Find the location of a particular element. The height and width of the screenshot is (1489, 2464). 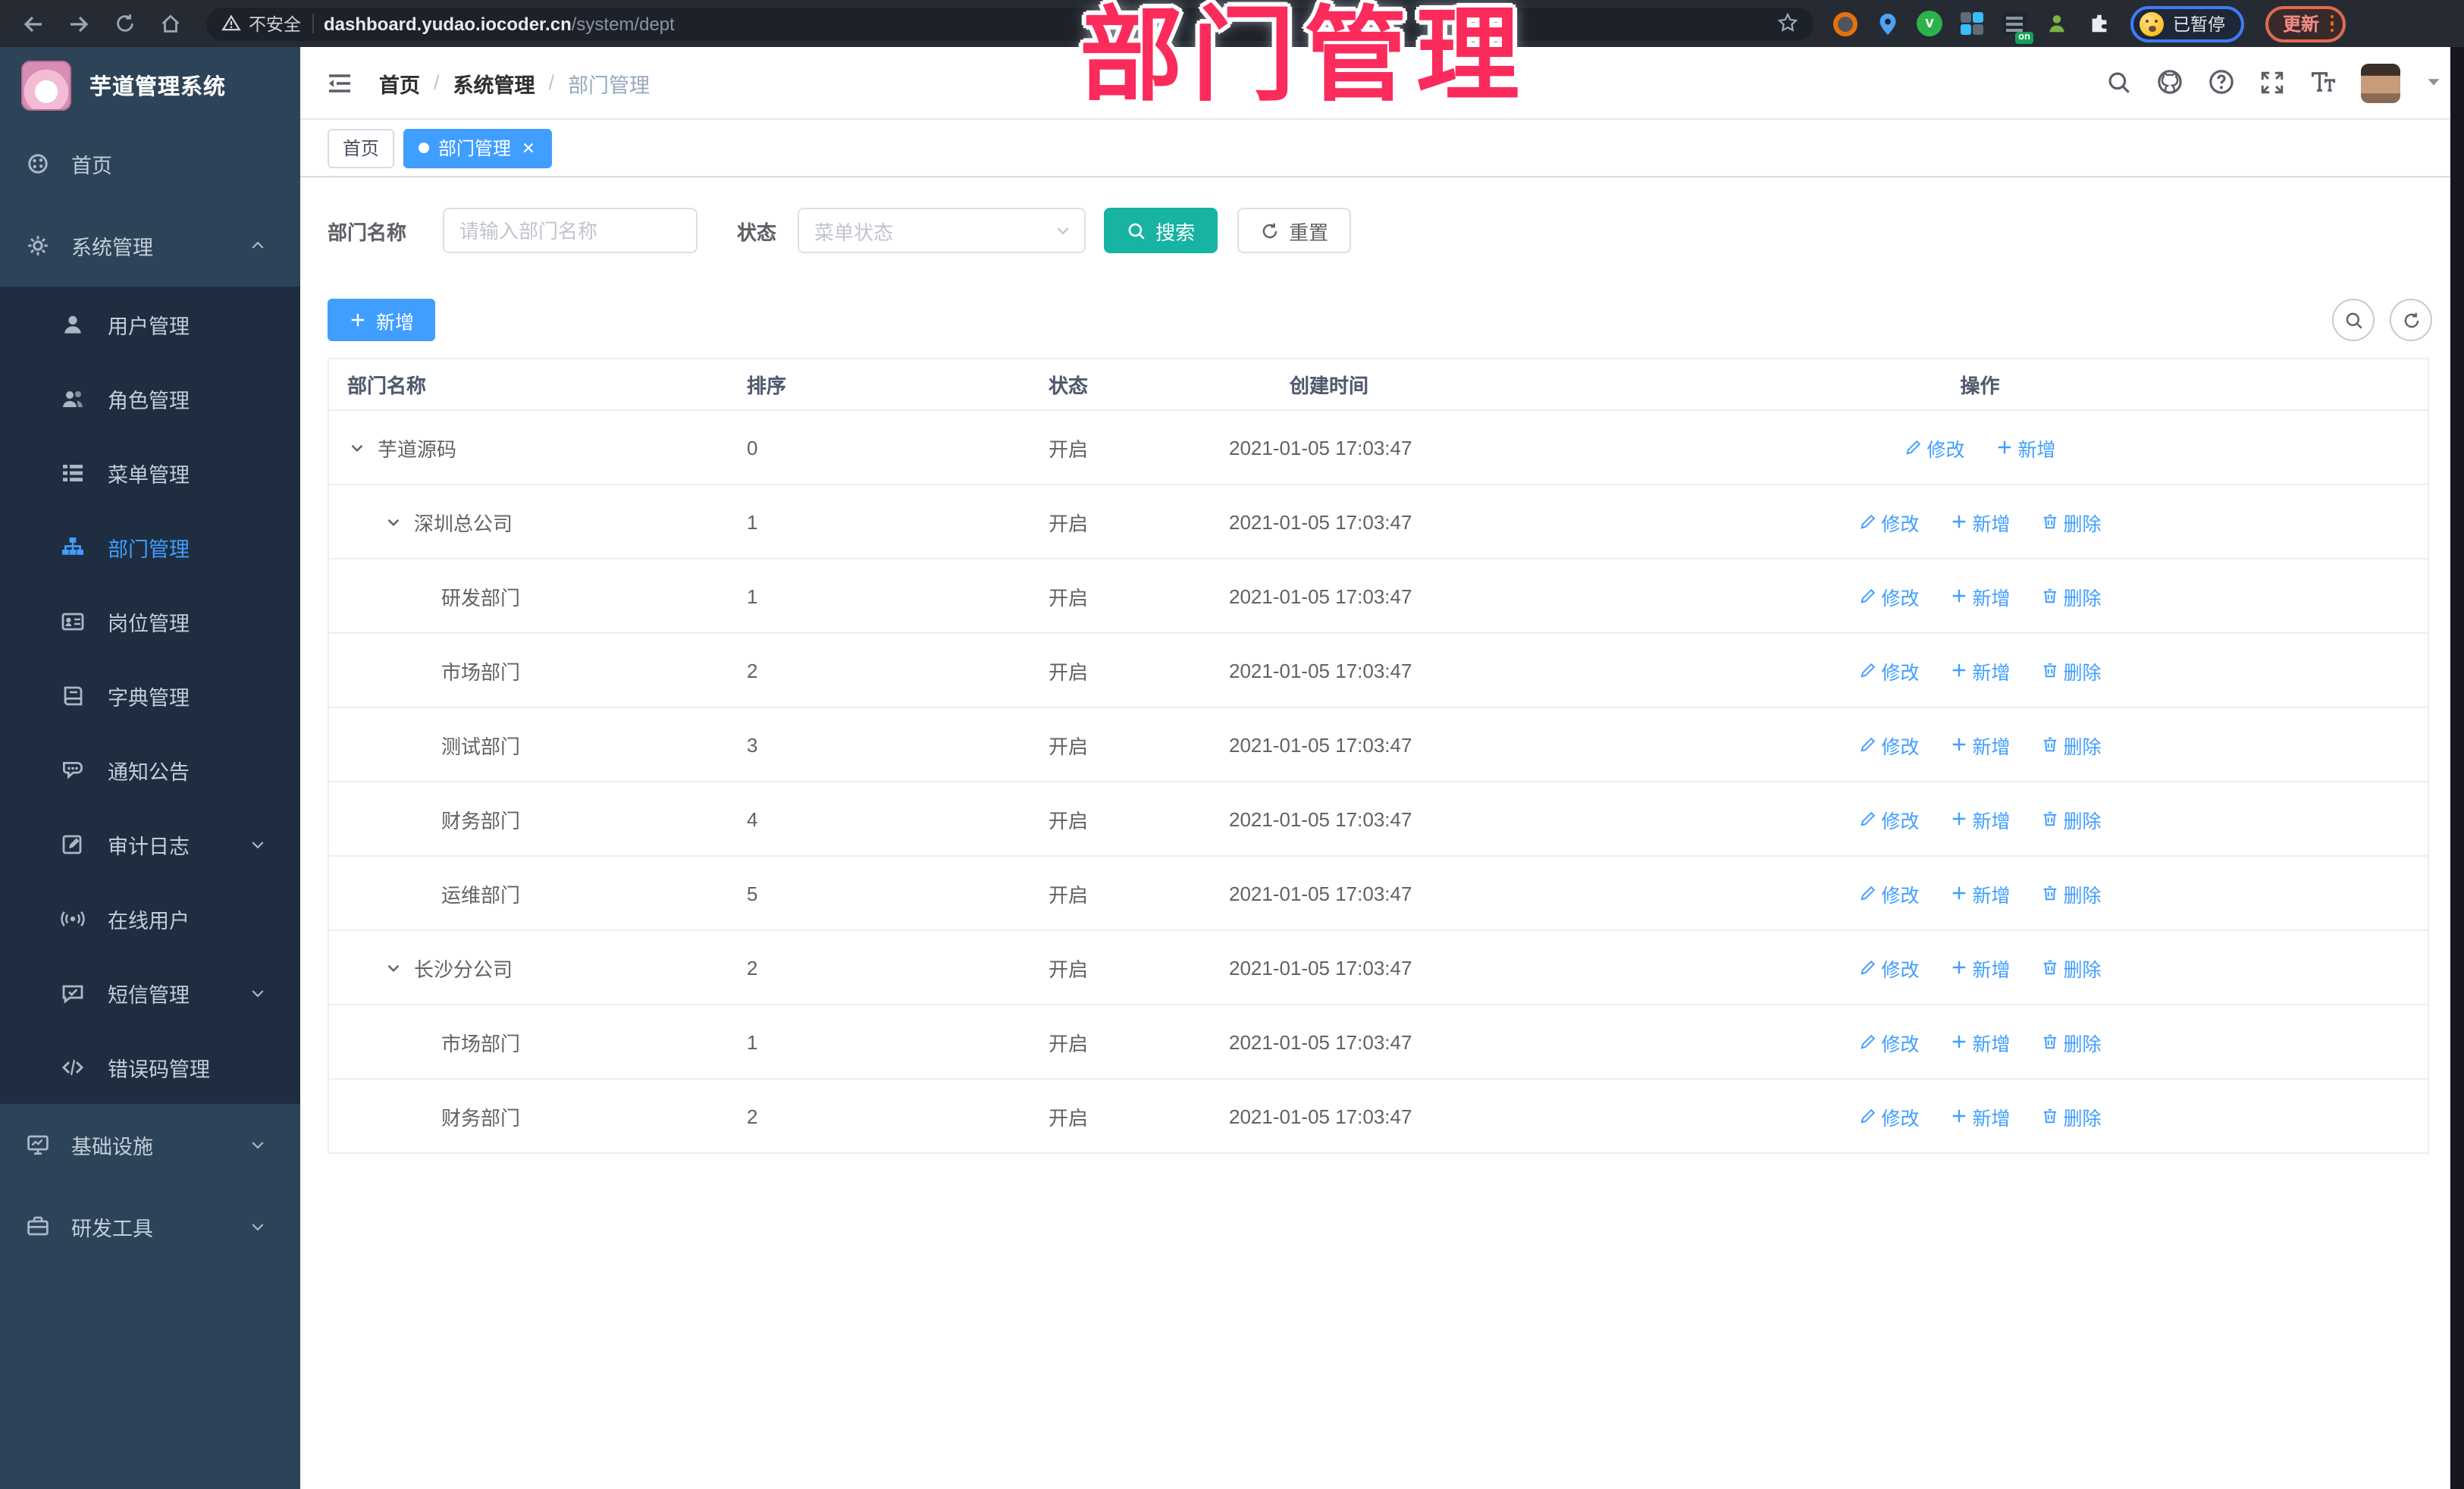

search-button: 搜索 is located at coordinates (1161, 231).